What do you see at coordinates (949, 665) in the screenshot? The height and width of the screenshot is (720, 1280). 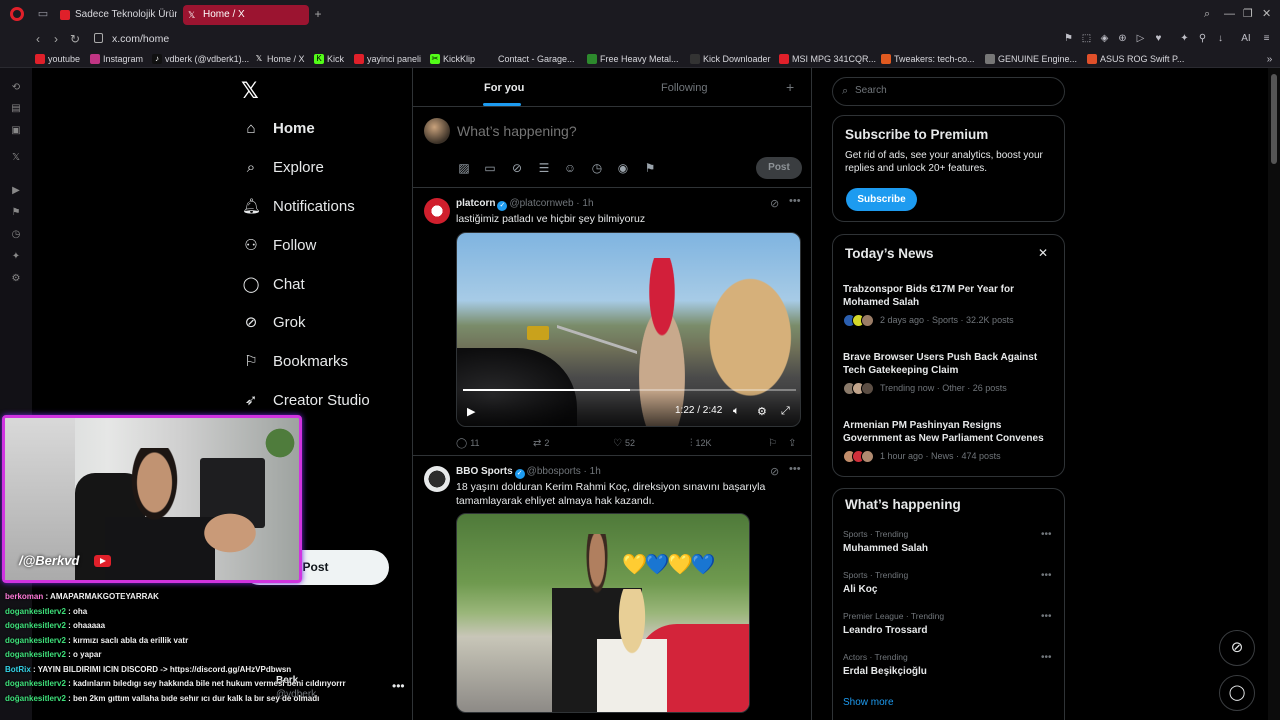 I see `trend-item: Actors · Trending Erdal Beşikçioğlu •••` at bounding box center [949, 665].